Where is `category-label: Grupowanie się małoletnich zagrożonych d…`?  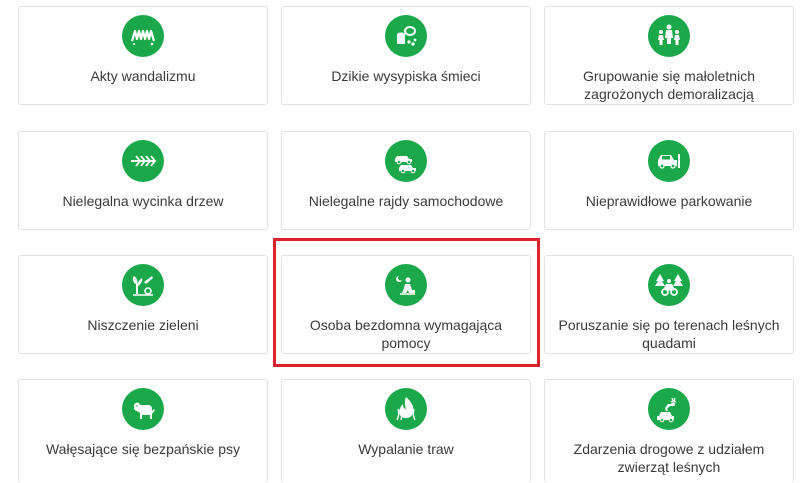 category-label: Grupowanie się małoletnich zagrożonych d… is located at coordinates (669, 85).